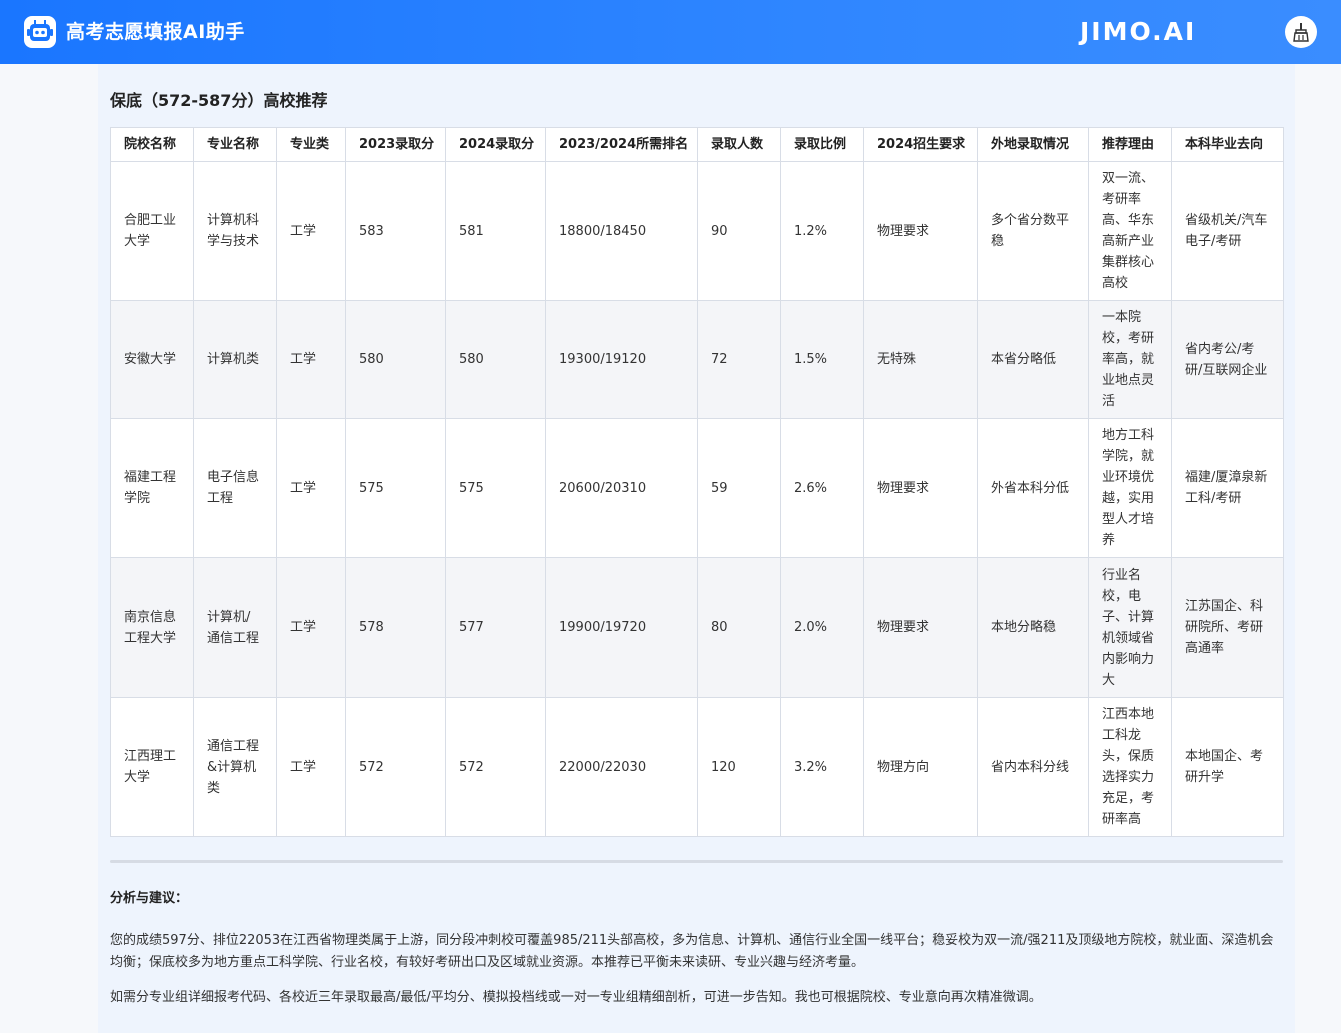 The height and width of the screenshot is (1033, 1341). What do you see at coordinates (1130, 359) in the screenshot?
I see `table-cell: 一本院校，考研率高，就业地点灵活` at bounding box center [1130, 359].